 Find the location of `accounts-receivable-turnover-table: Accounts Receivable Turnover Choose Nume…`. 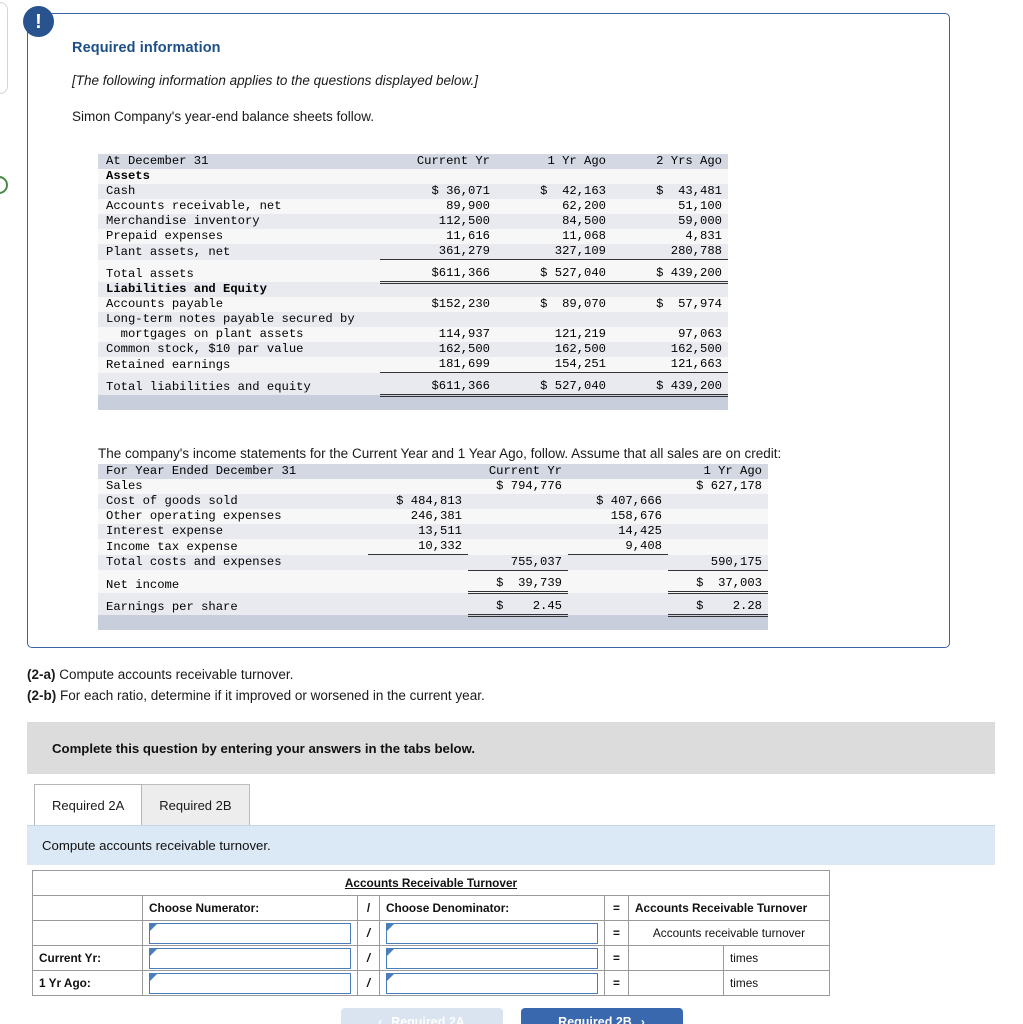

accounts-receivable-turnover-table: Accounts Receivable Turnover Choose Nume… is located at coordinates (431, 933).